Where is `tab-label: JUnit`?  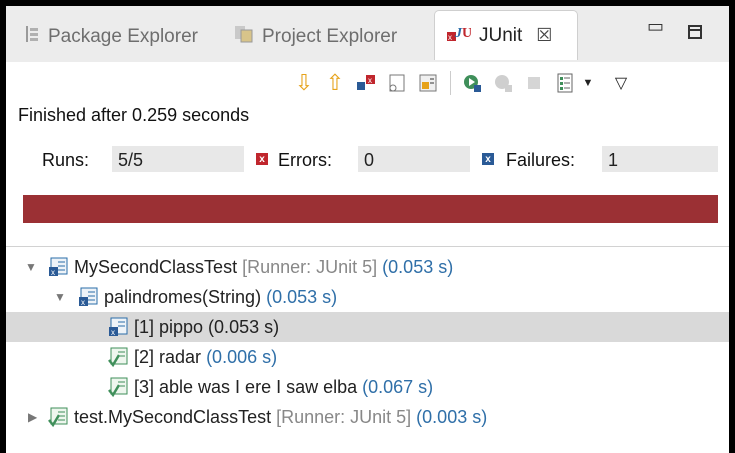 tab-label: JUnit is located at coordinates (501, 35).